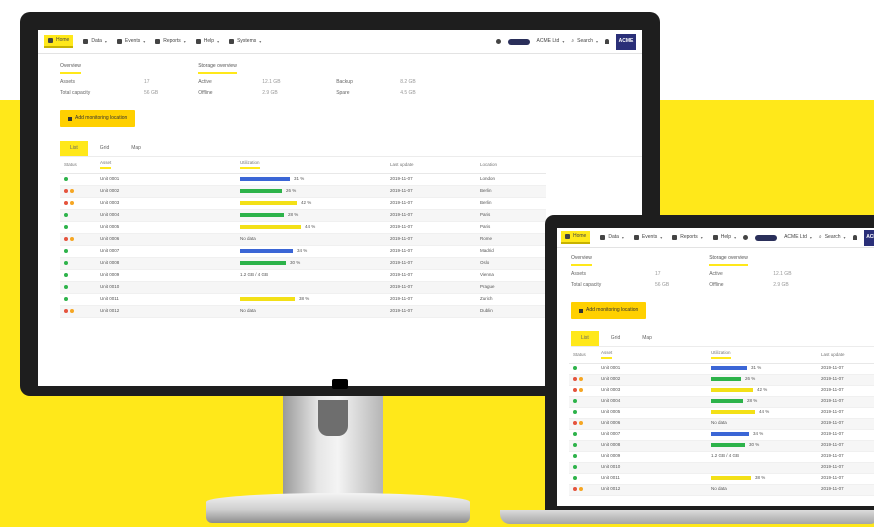 The width and height of the screenshot is (874, 527). I want to click on table-row: Unit 0003 42 % 2019-11-07 Berlin, so click(303, 203).